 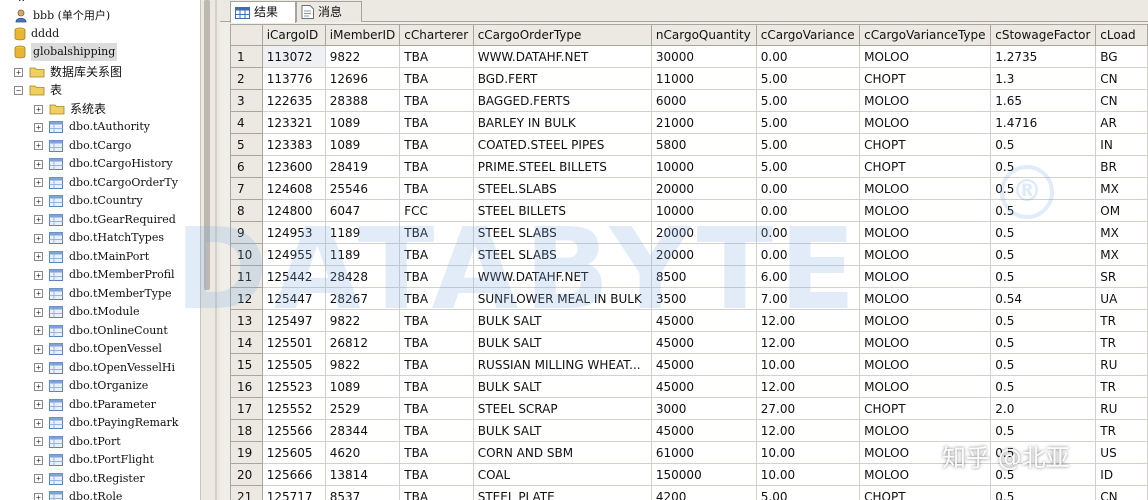 What do you see at coordinates (362, 430) in the screenshot?
I see `table-cell: 28344` at bounding box center [362, 430].